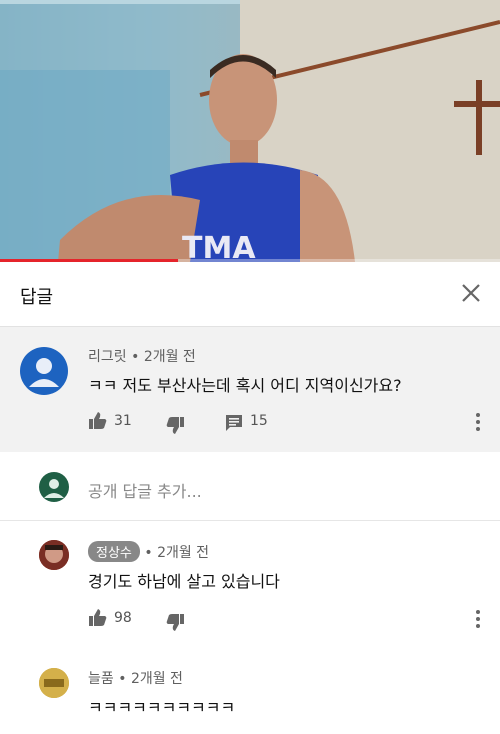  I want to click on comment-text: ㅋㅋ 저도 부산사는데 혹시 어디 지역이신가요?, so click(245, 385).